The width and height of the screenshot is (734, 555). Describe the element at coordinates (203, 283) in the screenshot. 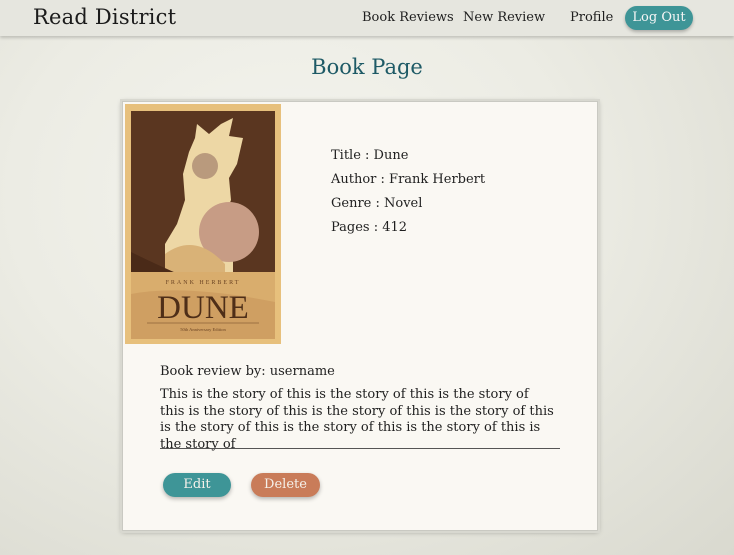

I see `cover-author-text: FRANK HERBERT` at that location.